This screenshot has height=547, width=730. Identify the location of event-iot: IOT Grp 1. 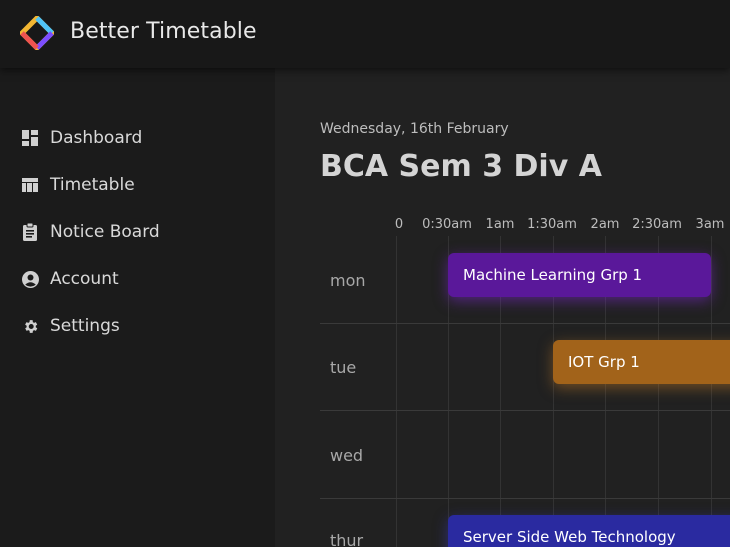
(641, 362).